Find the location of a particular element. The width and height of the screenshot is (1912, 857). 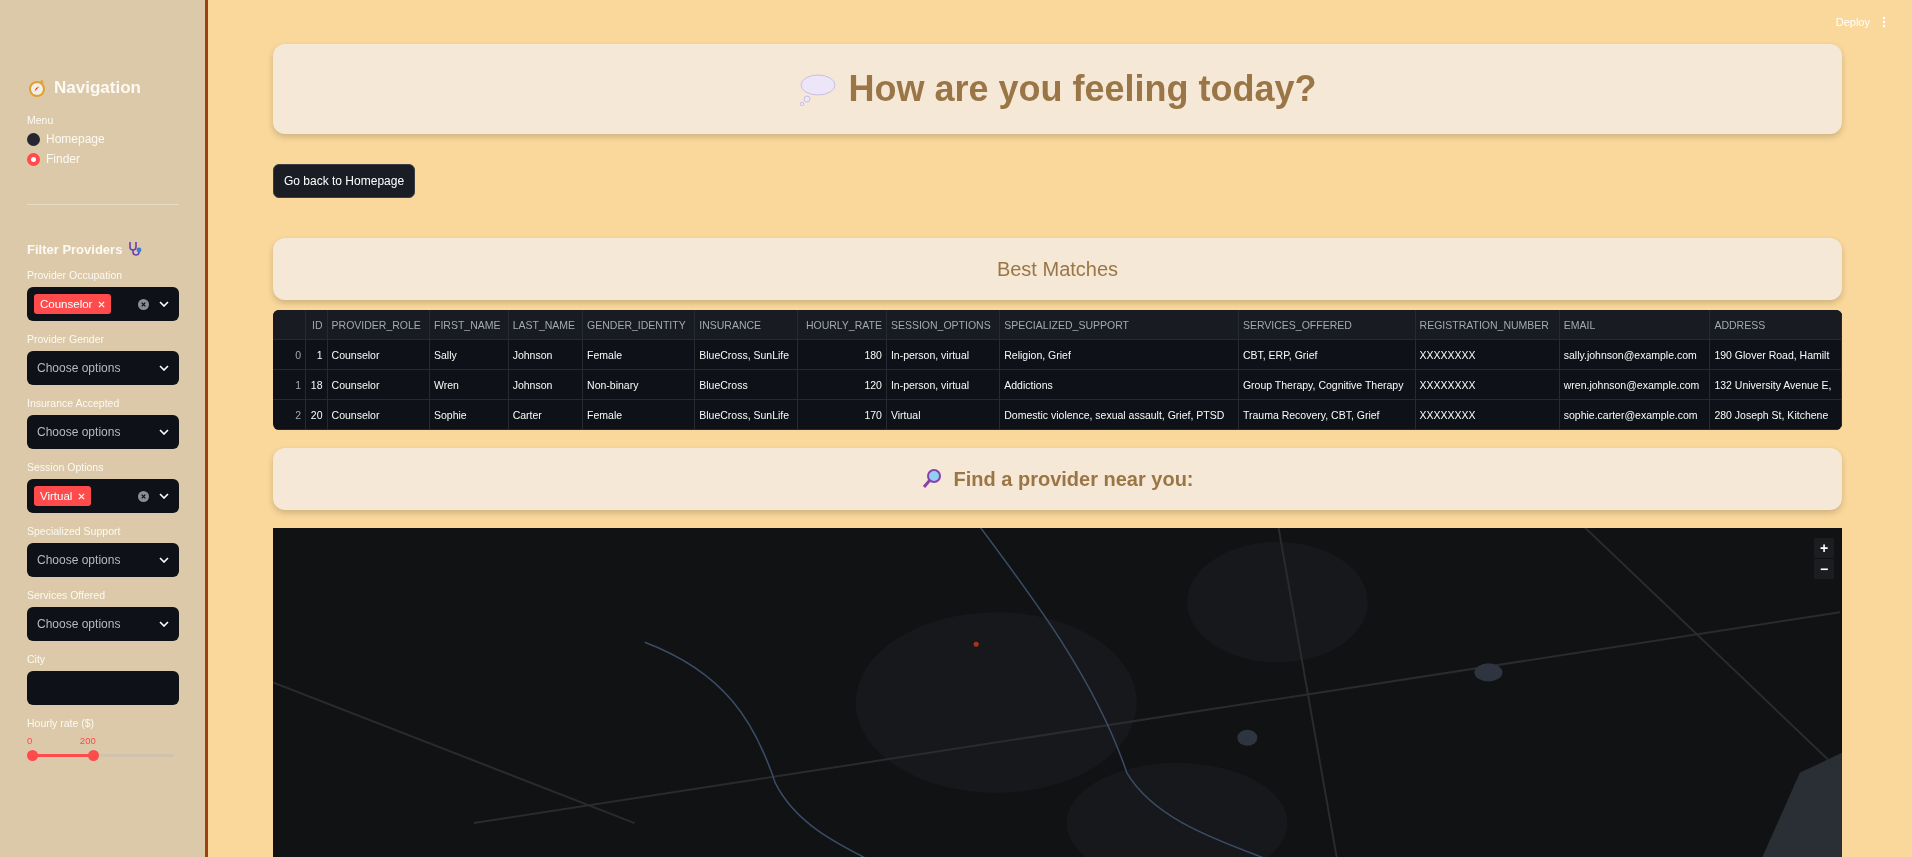

filter-title: Filter Providers is located at coordinates (75, 249).